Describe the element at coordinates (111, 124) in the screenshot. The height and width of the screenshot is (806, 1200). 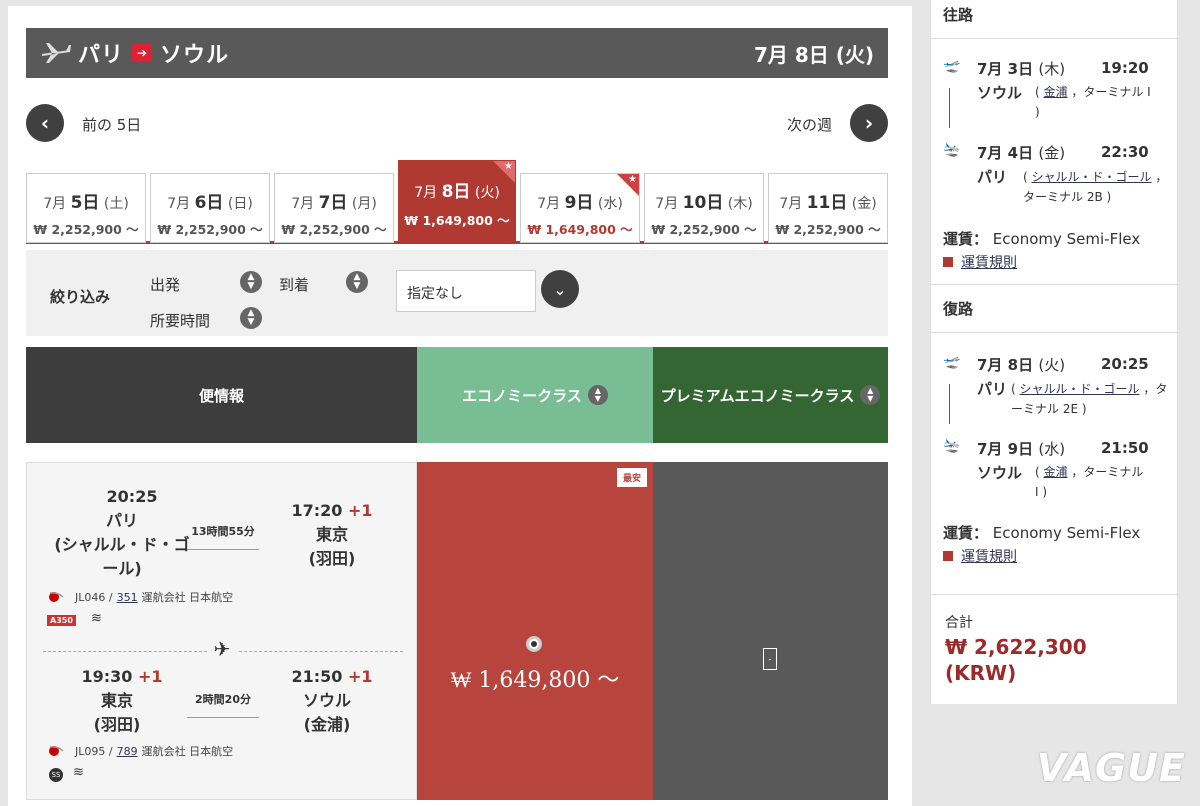
I see `prev-days-label: 前の 5日` at that location.